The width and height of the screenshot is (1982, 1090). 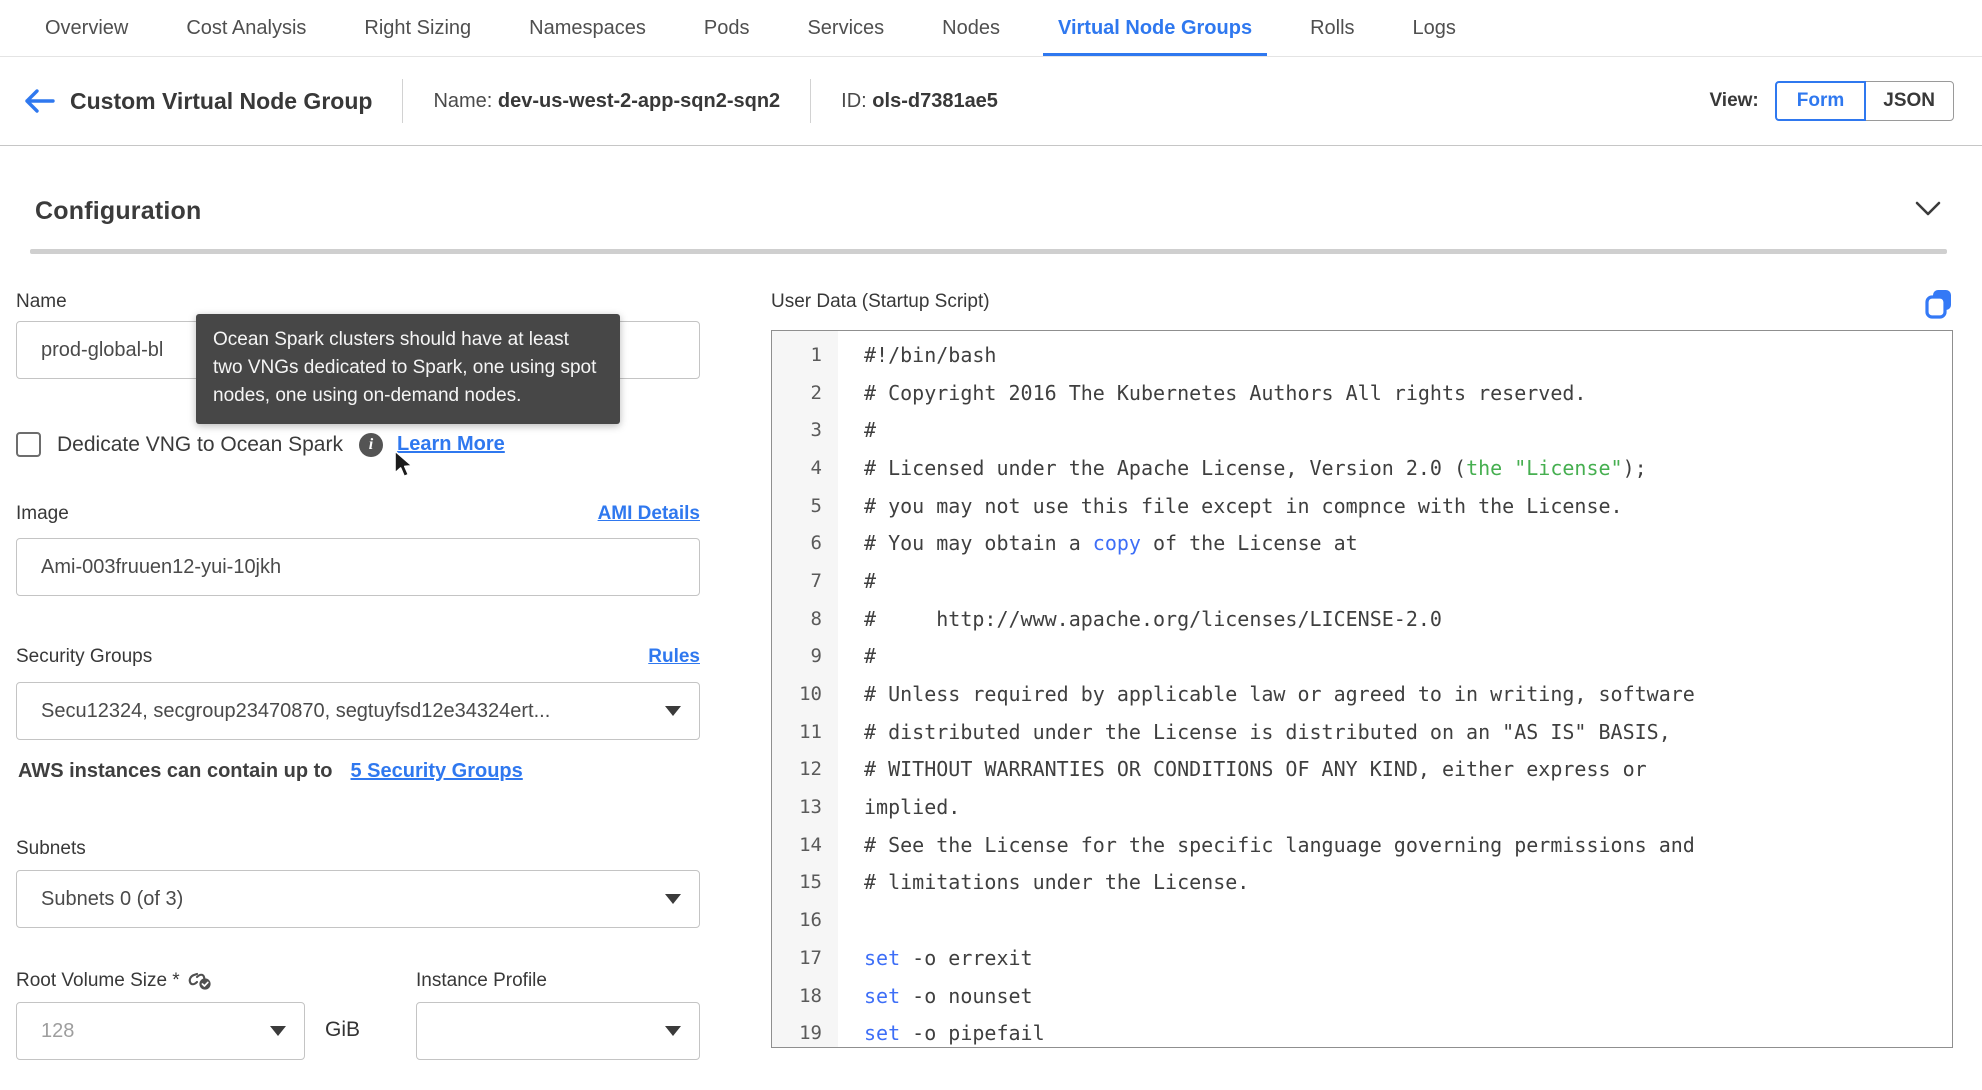 I want to click on copy-button, so click(x=1939, y=306).